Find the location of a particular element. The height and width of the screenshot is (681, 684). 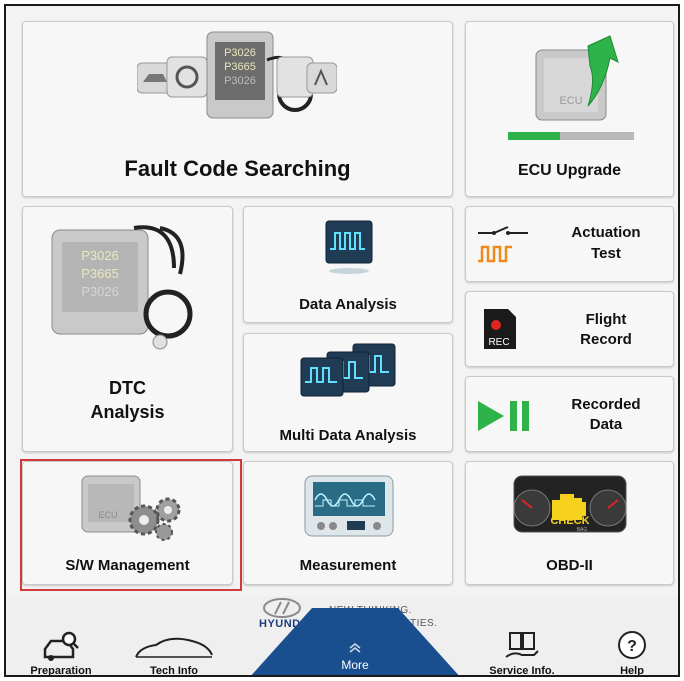

nav-help-label: Help is located at coordinates (632, 671).